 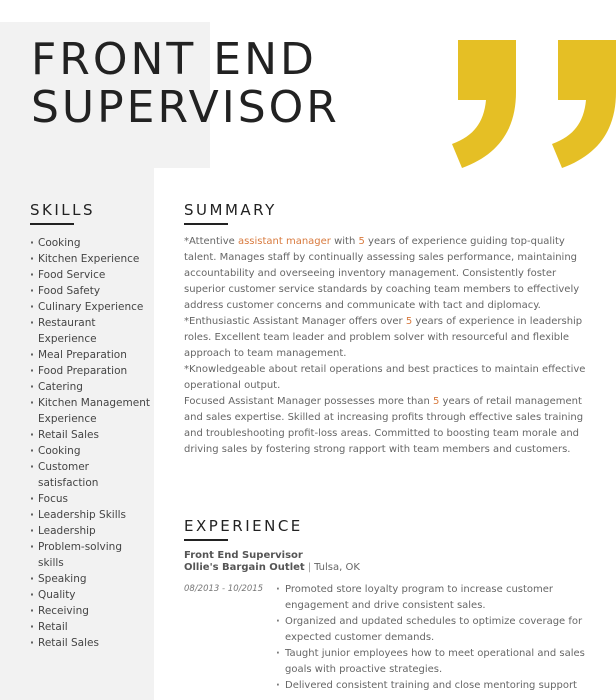 What do you see at coordinates (90, 595) in the screenshot?
I see `skill-item: Quality` at bounding box center [90, 595].